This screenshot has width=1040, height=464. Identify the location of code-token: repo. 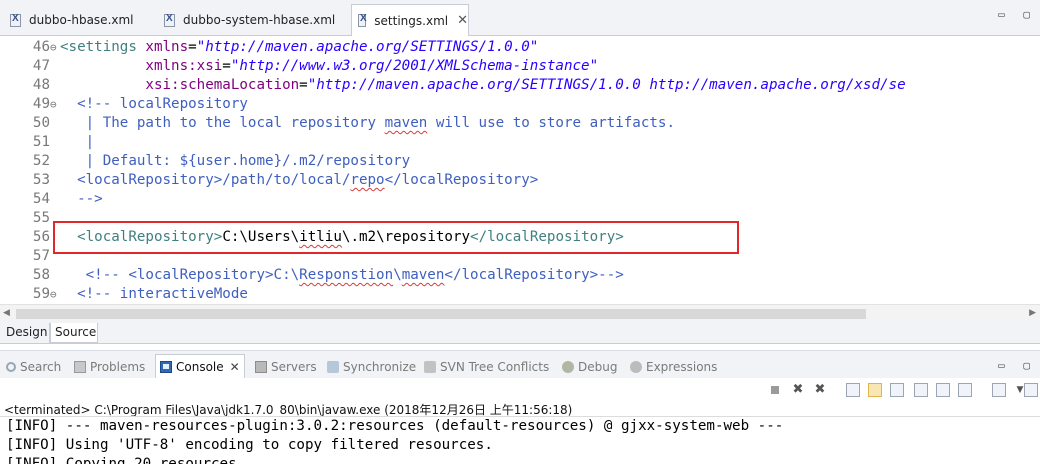
(367, 180).